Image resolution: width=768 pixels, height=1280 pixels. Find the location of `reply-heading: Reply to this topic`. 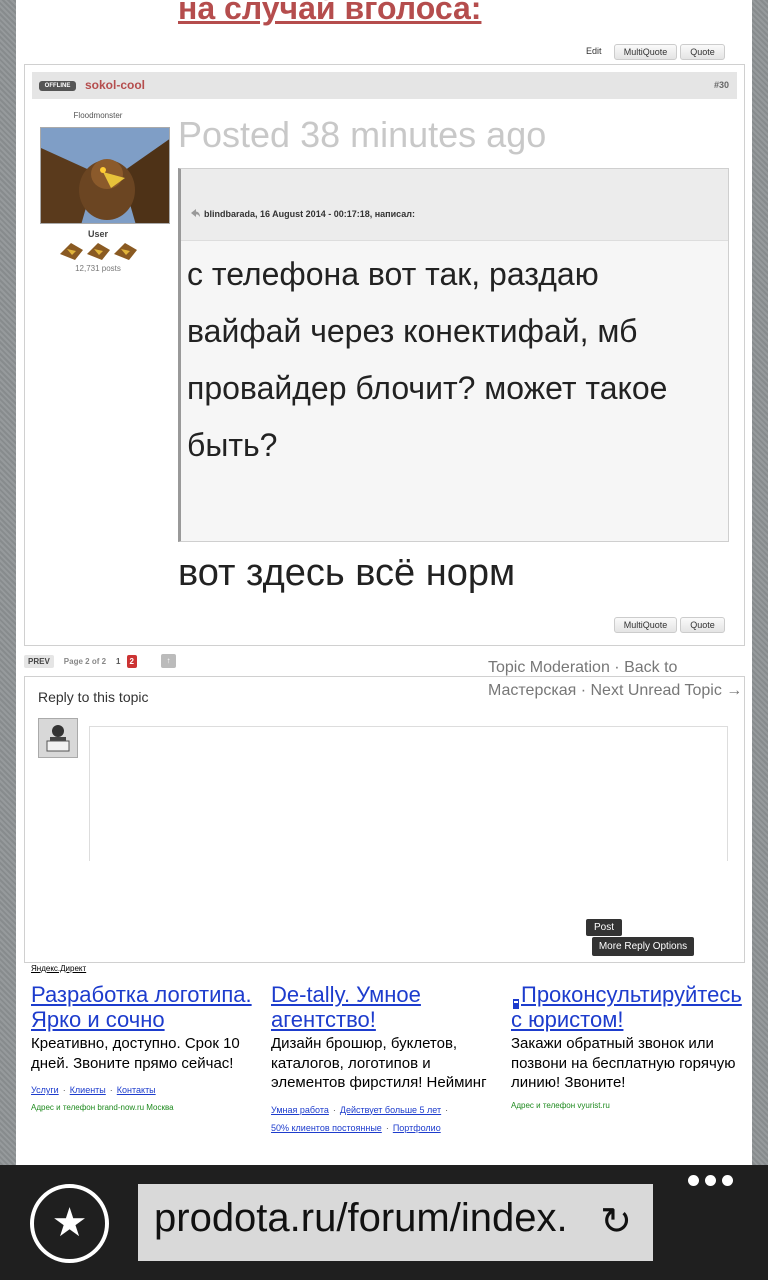

reply-heading: Reply to this topic is located at coordinates (93, 697).